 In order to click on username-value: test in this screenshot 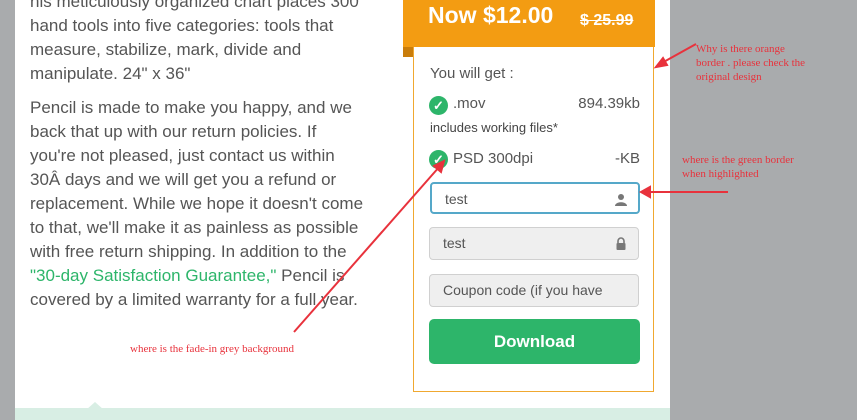, I will do `click(456, 199)`.